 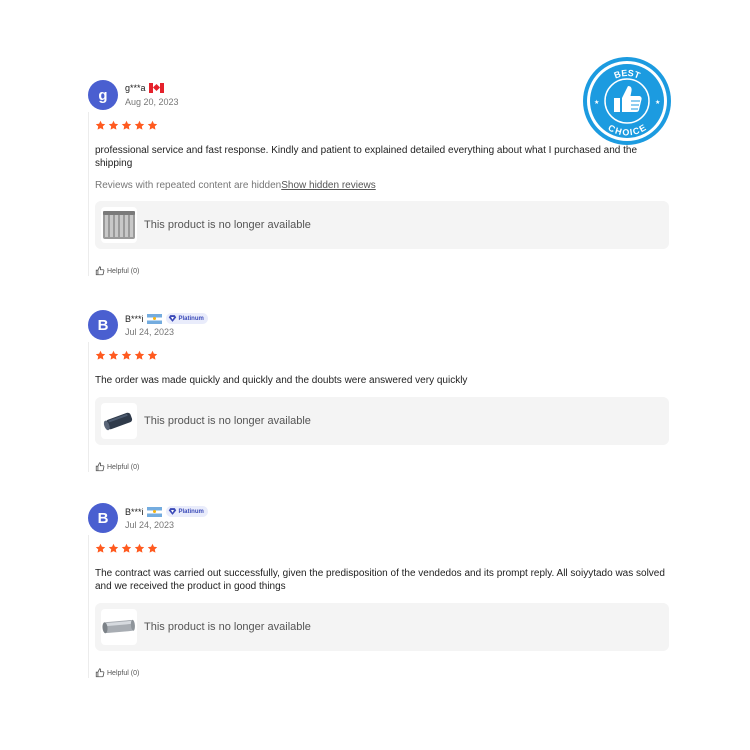 I want to click on show-hidden-reviews-link: Show hidden reviews, so click(x=328, y=185).